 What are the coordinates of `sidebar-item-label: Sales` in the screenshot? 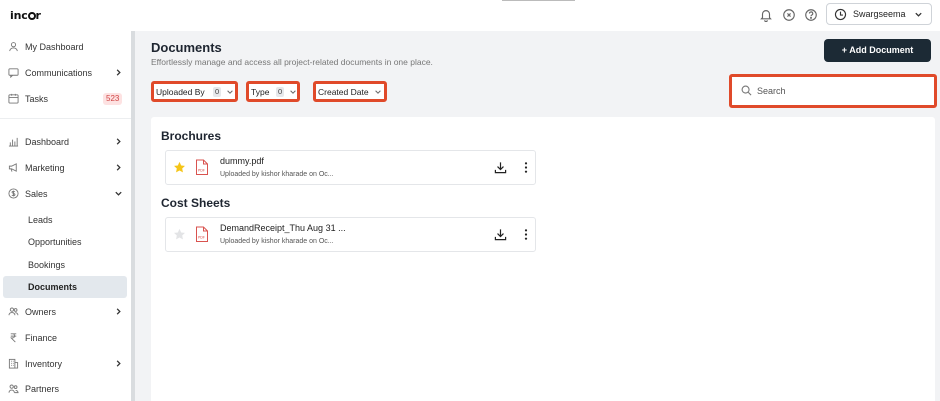 It's located at (36, 194).